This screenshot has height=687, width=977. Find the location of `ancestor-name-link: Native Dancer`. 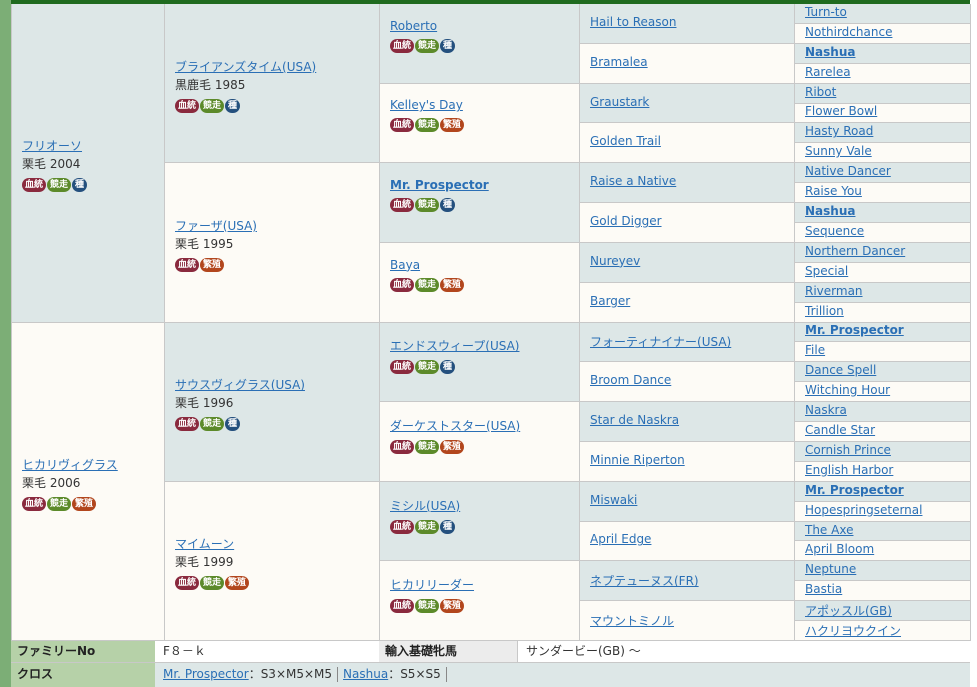

ancestor-name-link: Native Dancer is located at coordinates (848, 171).